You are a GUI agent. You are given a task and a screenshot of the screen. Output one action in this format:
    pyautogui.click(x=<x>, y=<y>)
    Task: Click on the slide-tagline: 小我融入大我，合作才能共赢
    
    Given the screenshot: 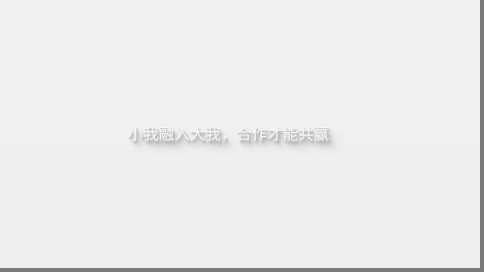 What is the action you would take?
    pyautogui.click(x=229, y=134)
    